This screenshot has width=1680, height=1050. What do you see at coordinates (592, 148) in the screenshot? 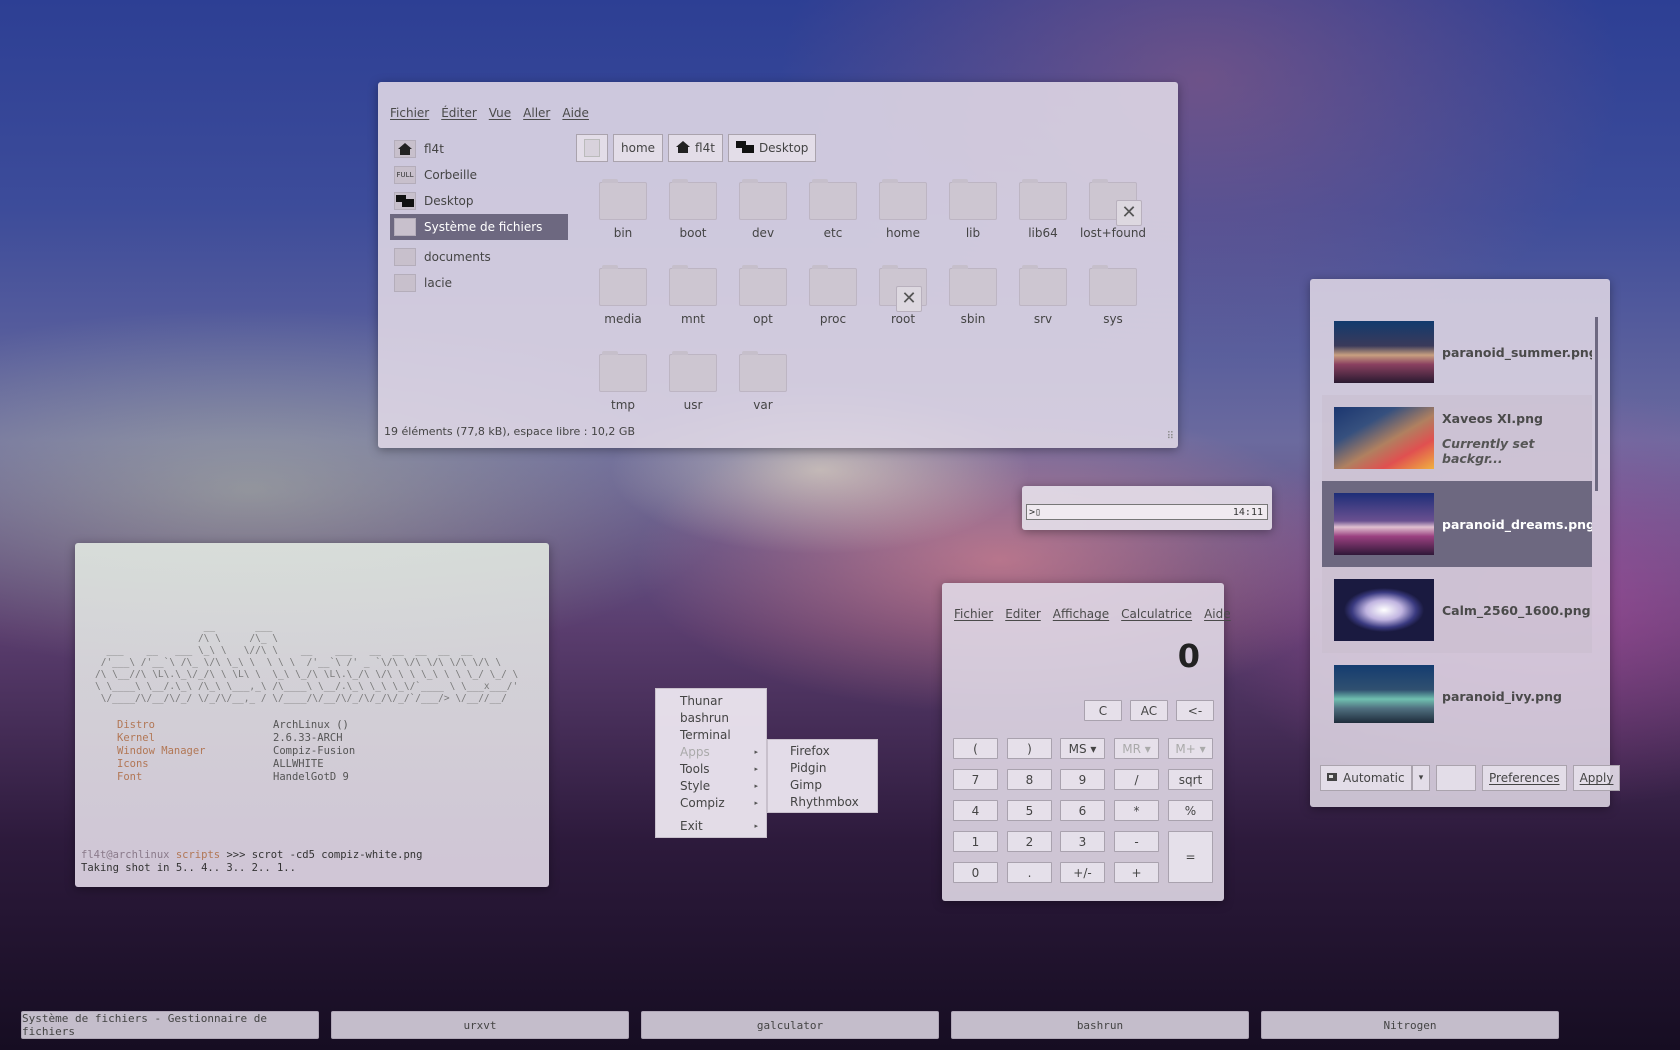
I see `path-root-button` at bounding box center [592, 148].